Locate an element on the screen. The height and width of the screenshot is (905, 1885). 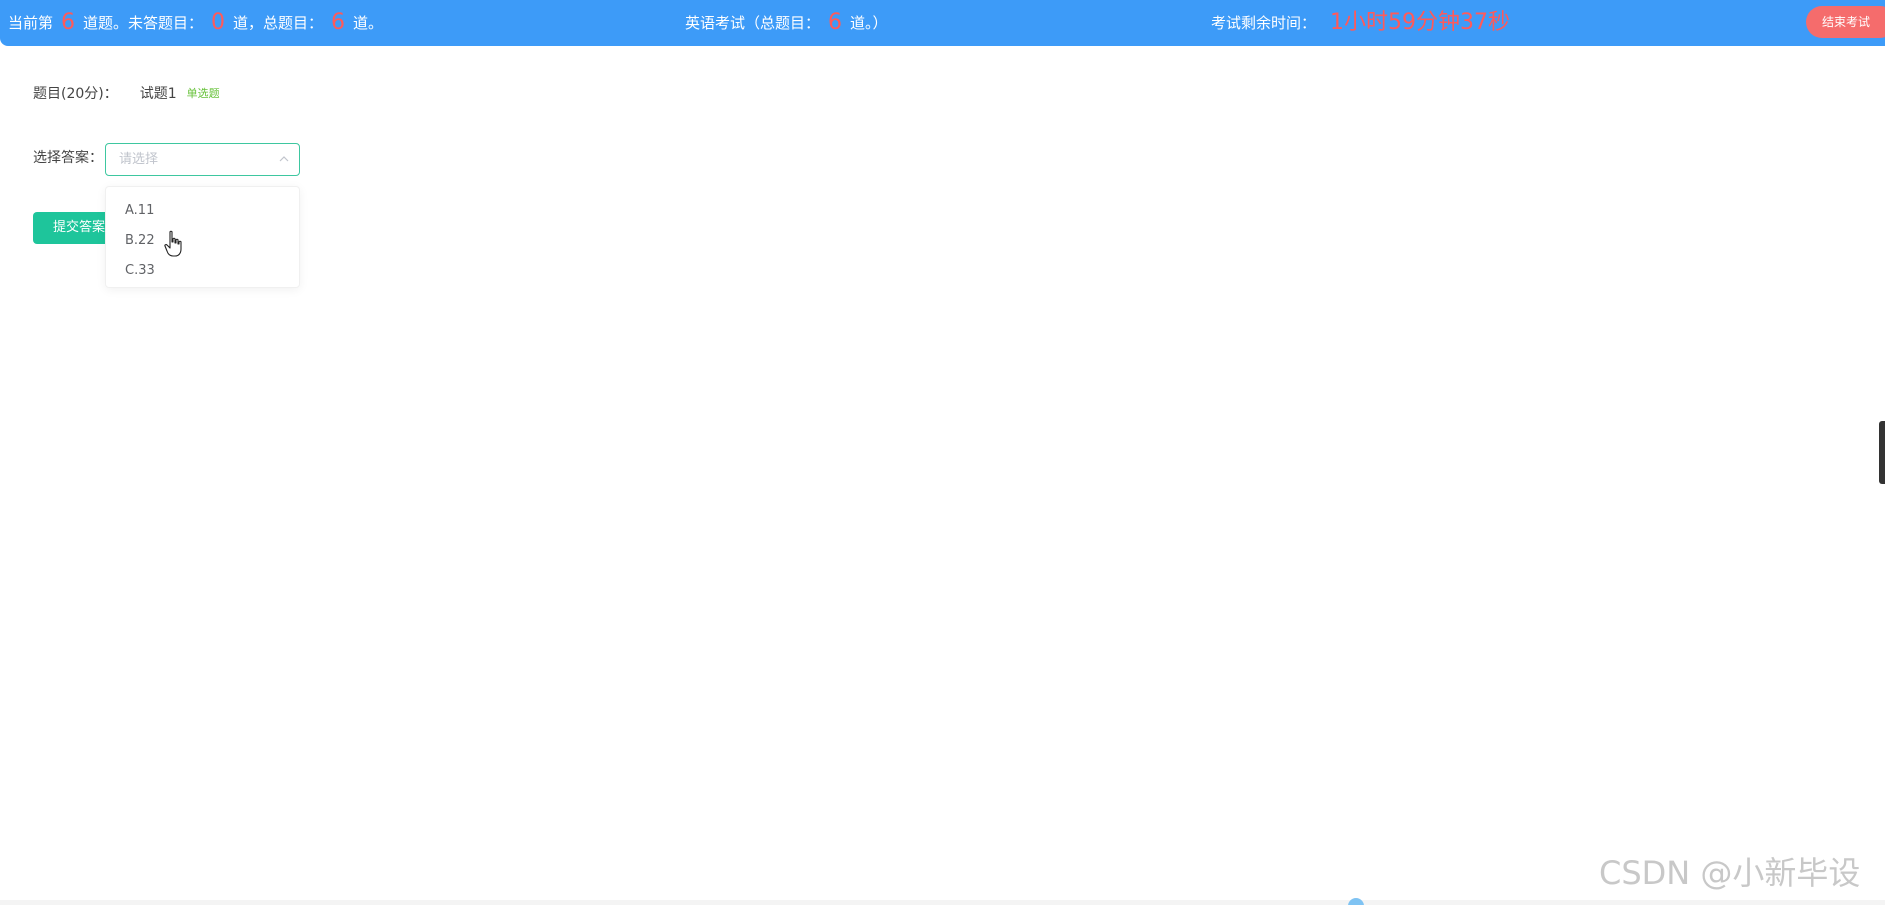
progress-mid: 道题。未答题目： is located at coordinates (143, 23).